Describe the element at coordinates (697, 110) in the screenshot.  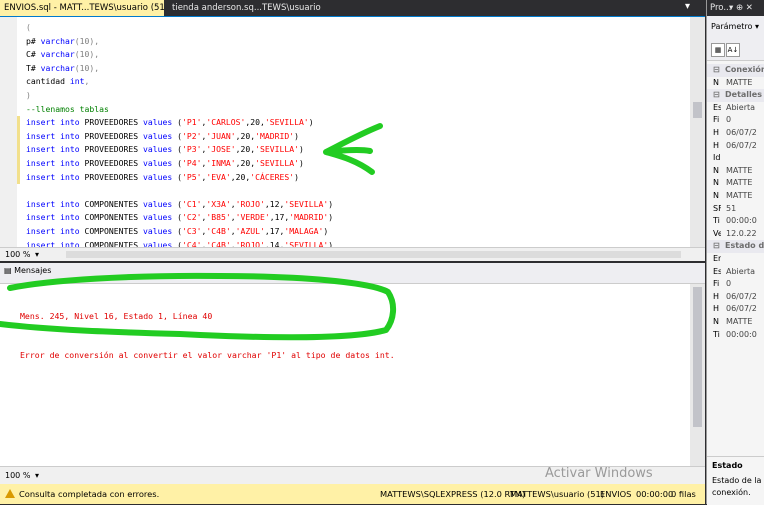
I see `editor-scroll-thumb` at that location.